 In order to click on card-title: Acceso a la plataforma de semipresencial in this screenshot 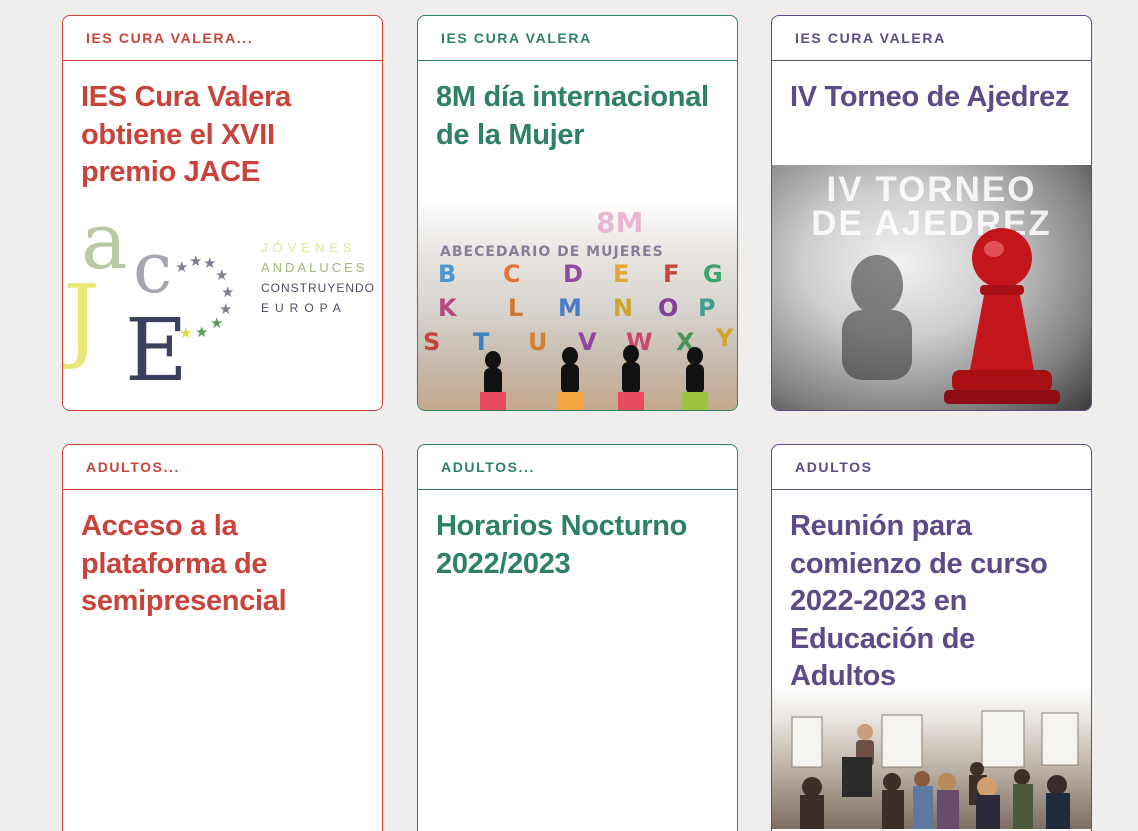, I will do `click(222, 555)`.